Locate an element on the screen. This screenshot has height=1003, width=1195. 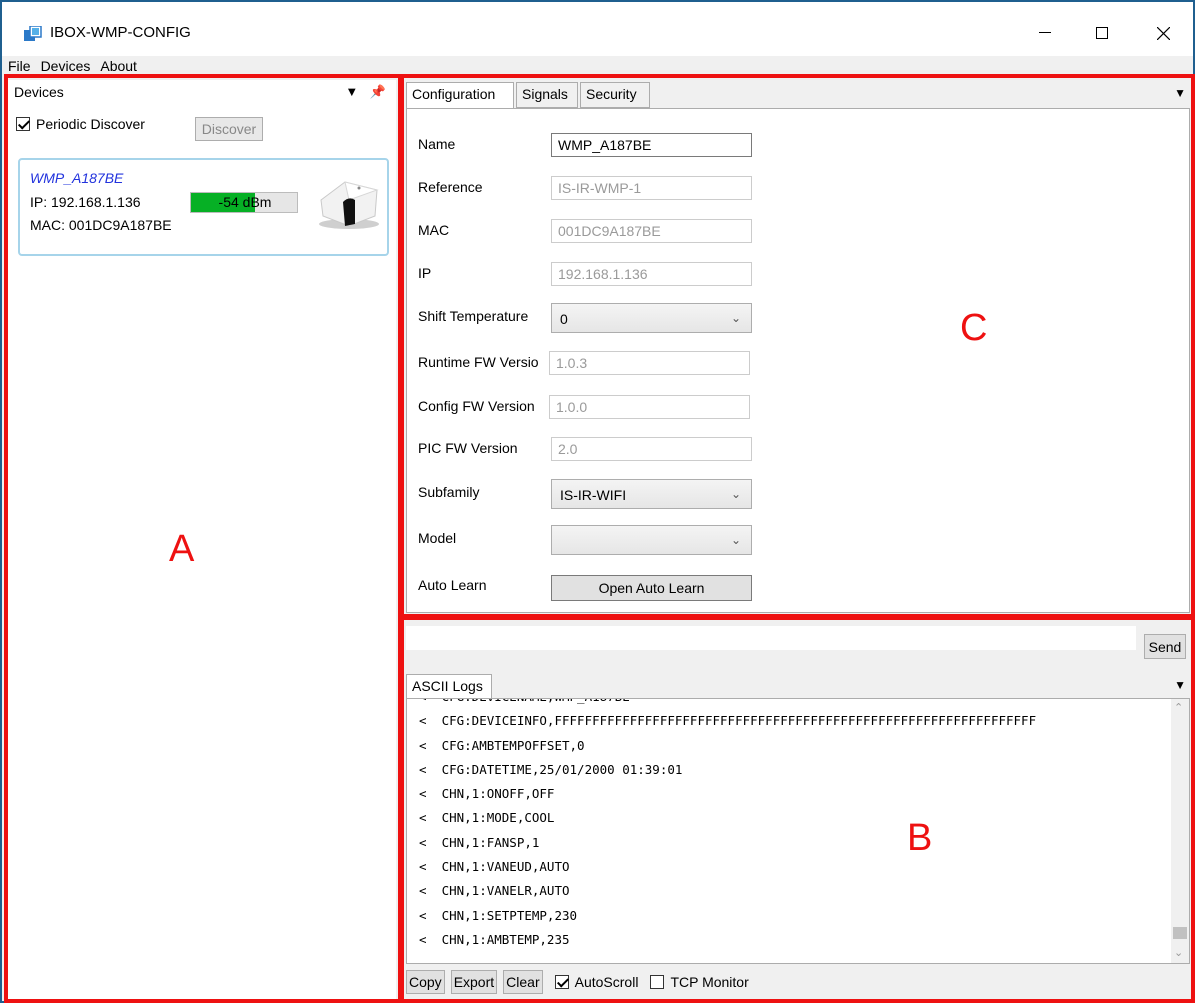
logs-footer: Copy Export Clear AutoScroll TCP Monitor is located at coordinates (798, 982).